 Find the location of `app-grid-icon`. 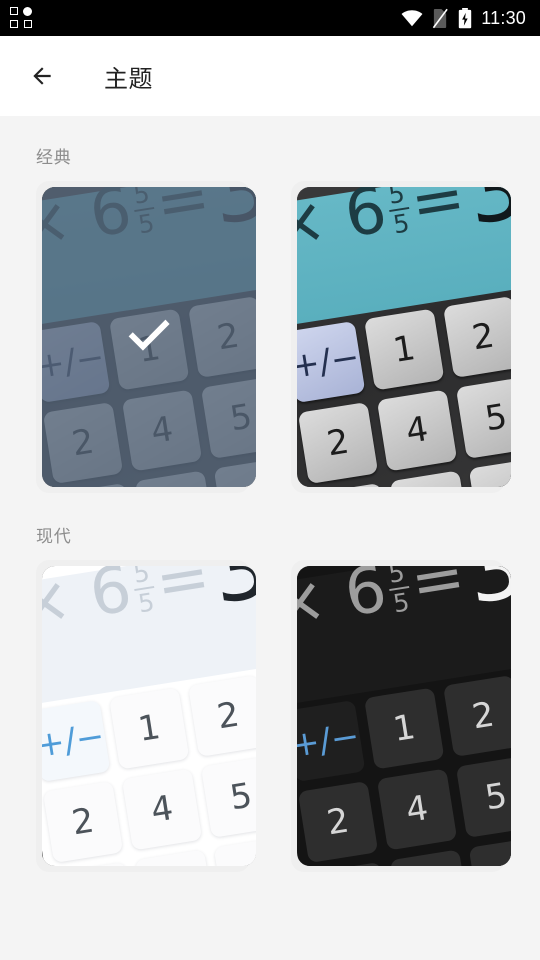

app-grid-icon is located at coordinates (21, 18).